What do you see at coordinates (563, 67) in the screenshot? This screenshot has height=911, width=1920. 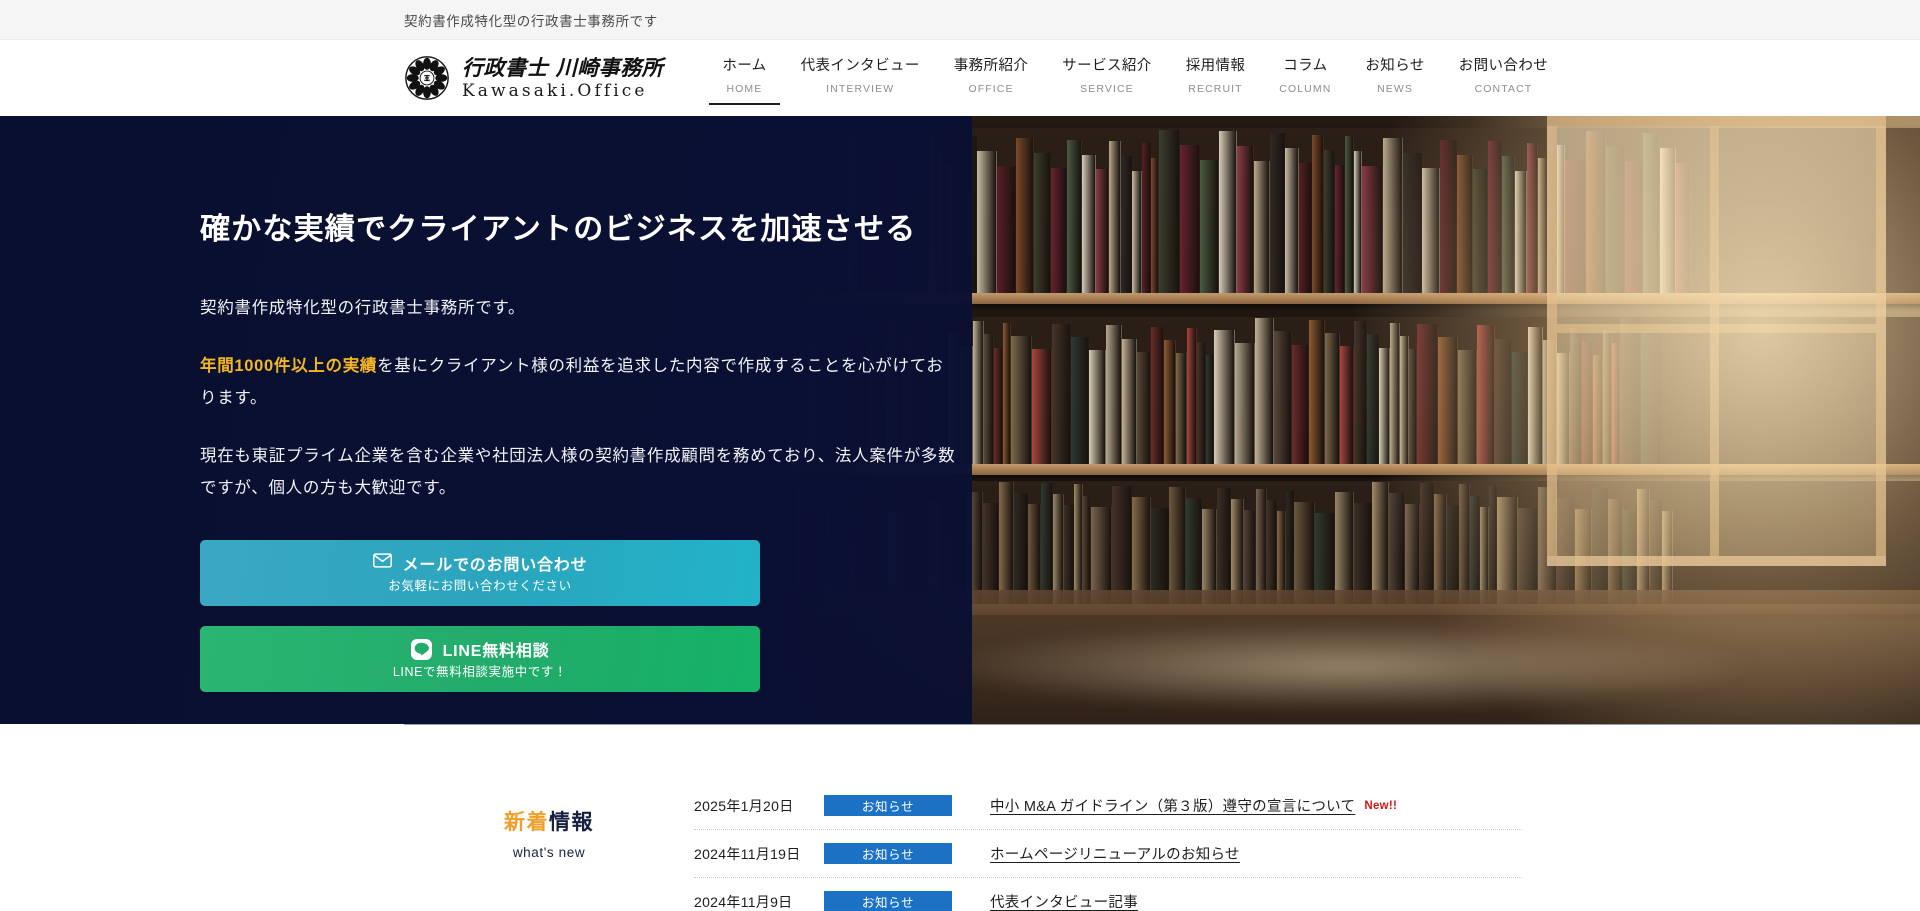 I see `brand-name-jp: 行政書士 川崎事務所` at bounding box center [563, 67].